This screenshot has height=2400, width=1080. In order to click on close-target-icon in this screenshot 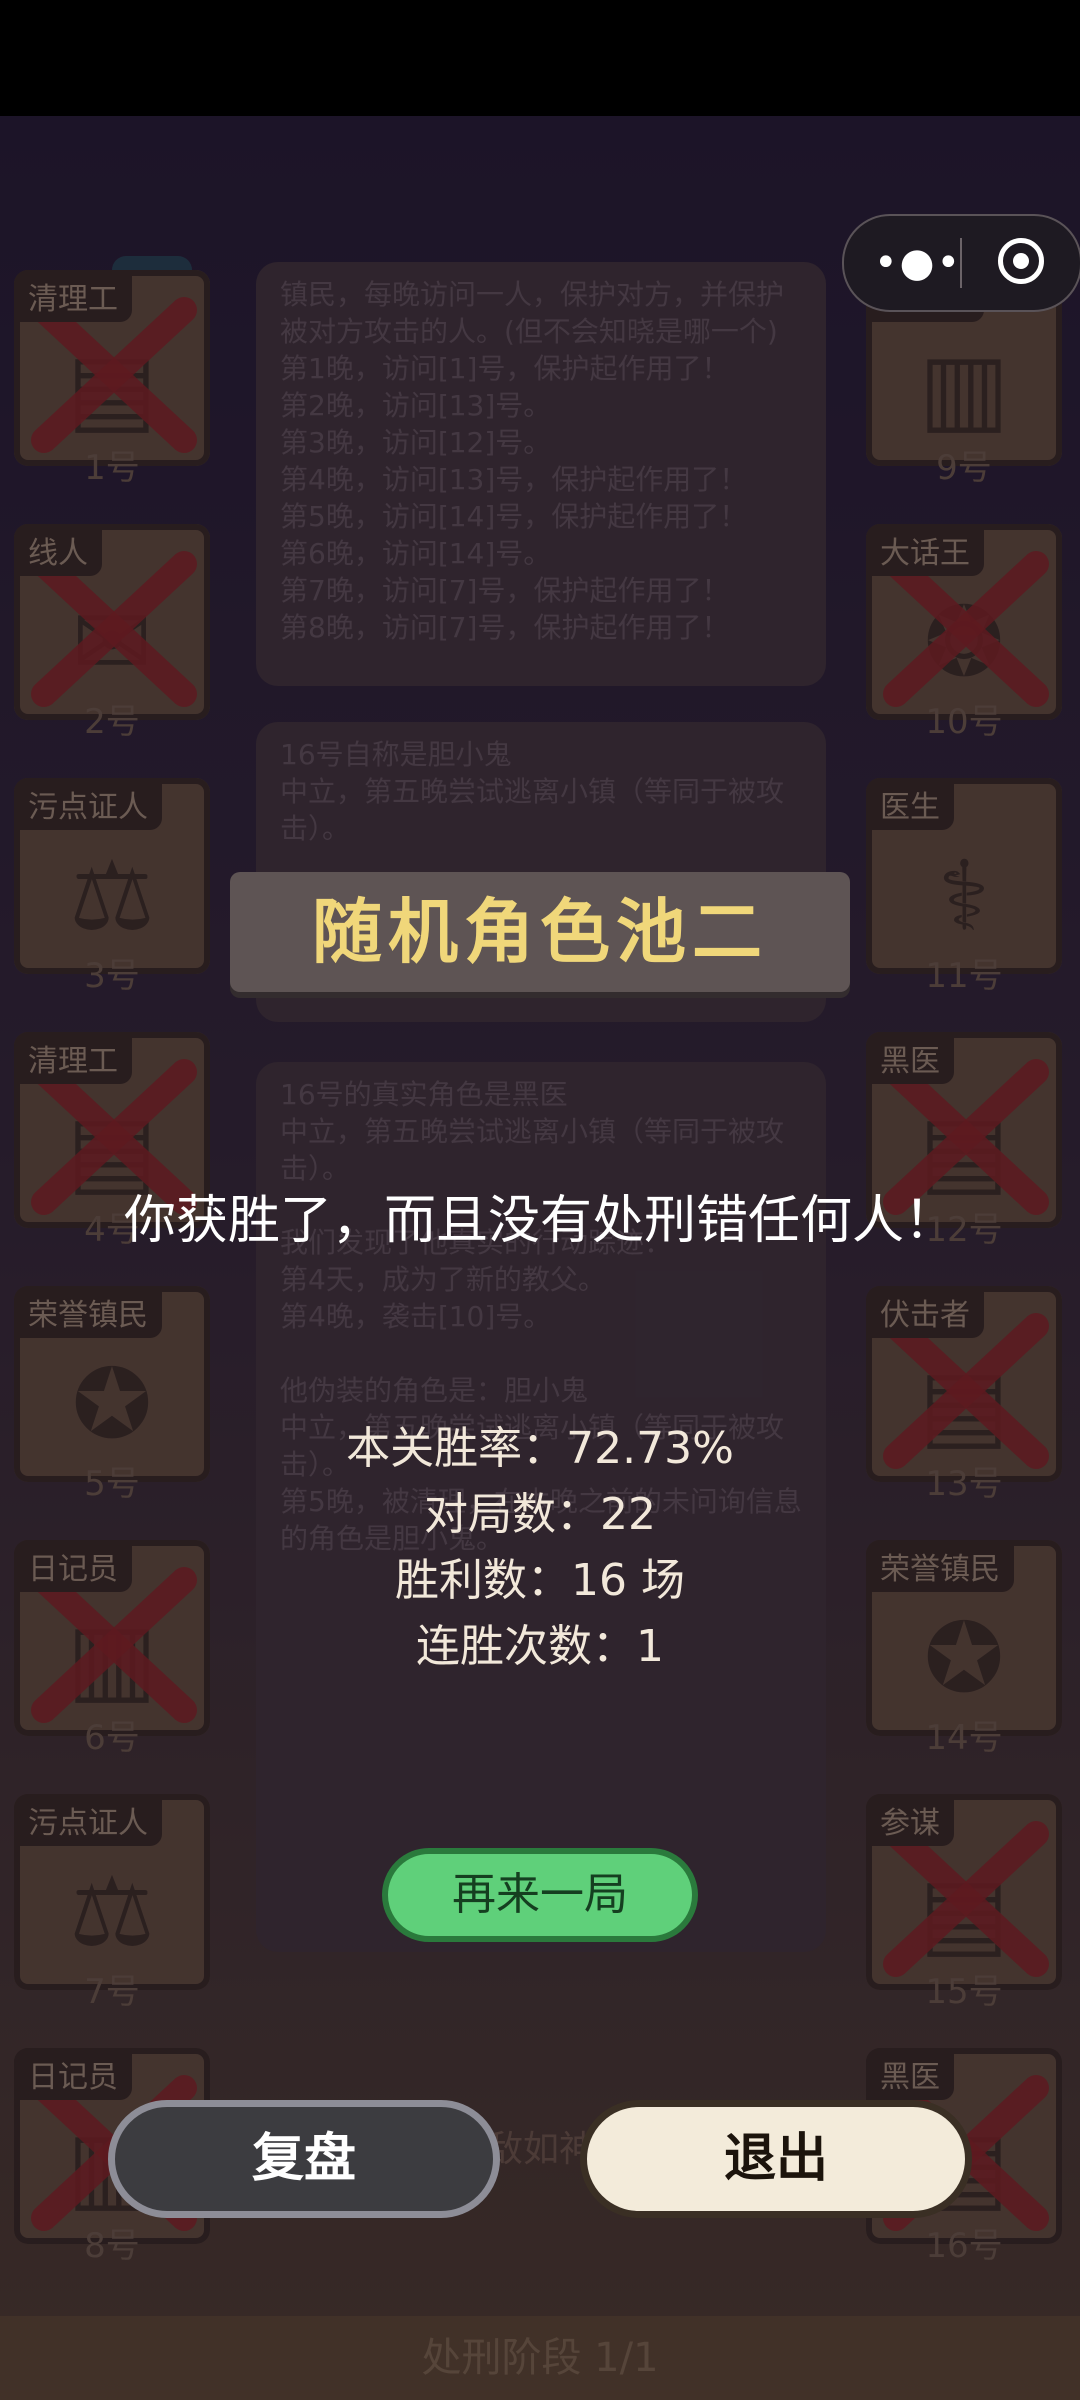, I will do `click(1021, 261)`.